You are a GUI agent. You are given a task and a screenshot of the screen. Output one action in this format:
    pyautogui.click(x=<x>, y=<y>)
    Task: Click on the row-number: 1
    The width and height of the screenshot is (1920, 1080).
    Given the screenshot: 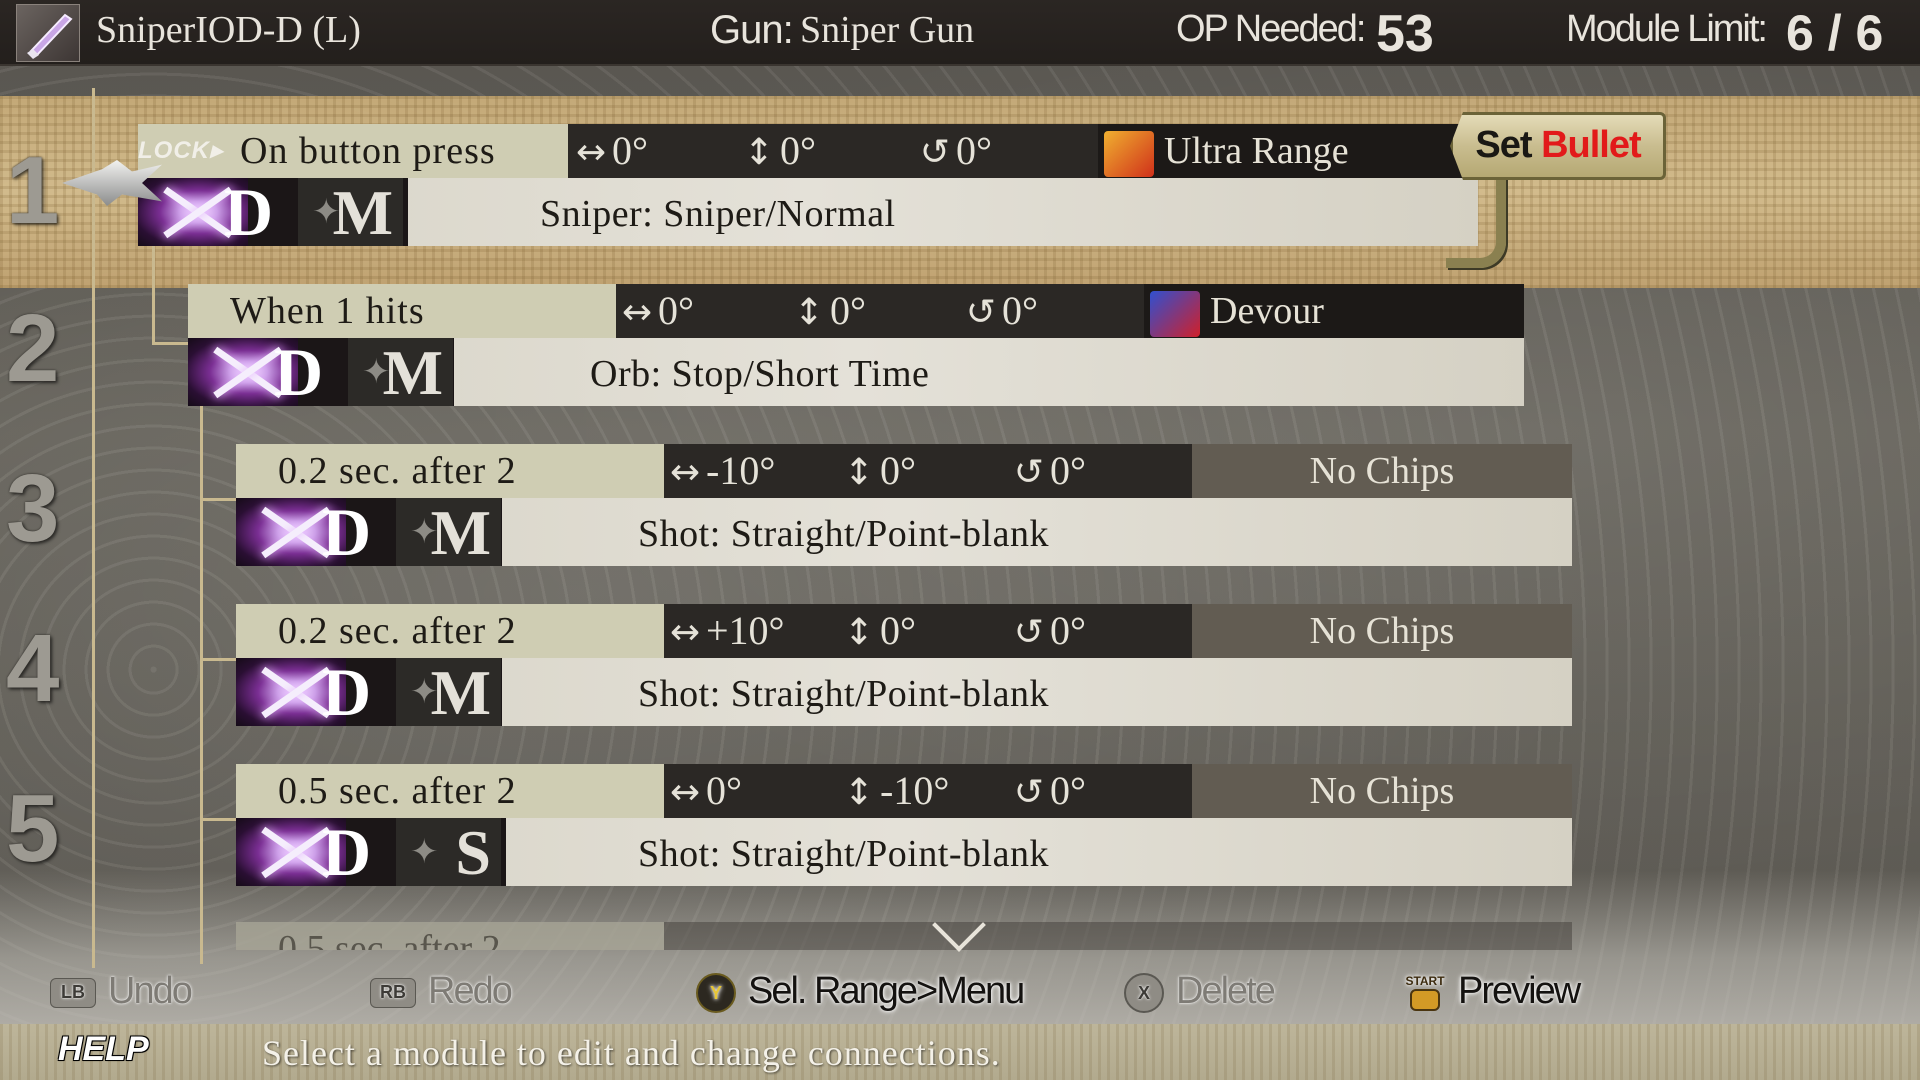 What is the action you would take?
    pyautogui.click(x=33, y=190)
    